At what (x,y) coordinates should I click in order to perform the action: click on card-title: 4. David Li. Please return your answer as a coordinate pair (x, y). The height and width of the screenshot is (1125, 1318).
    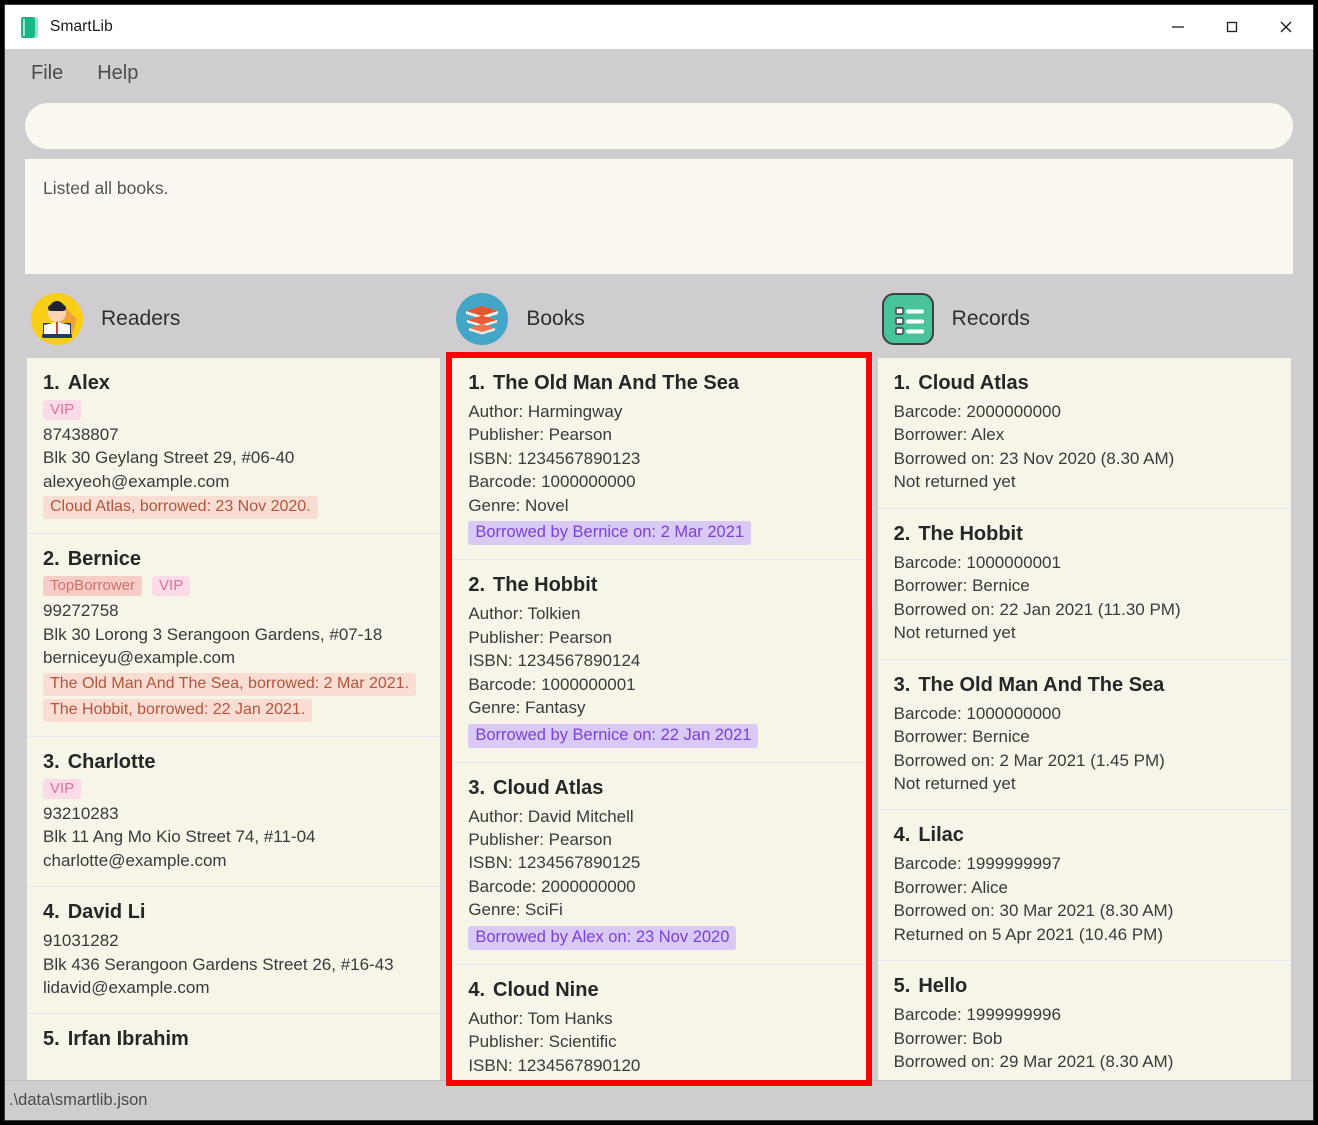
    Looking at the image, I should click on (233, 912).